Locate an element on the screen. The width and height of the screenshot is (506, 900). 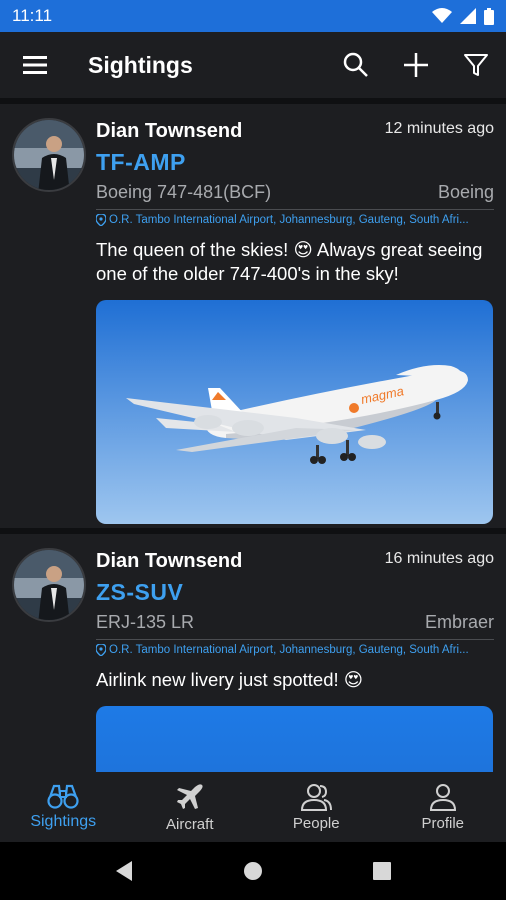
manufacturer: Embraer is located at coordinates (459, 622).